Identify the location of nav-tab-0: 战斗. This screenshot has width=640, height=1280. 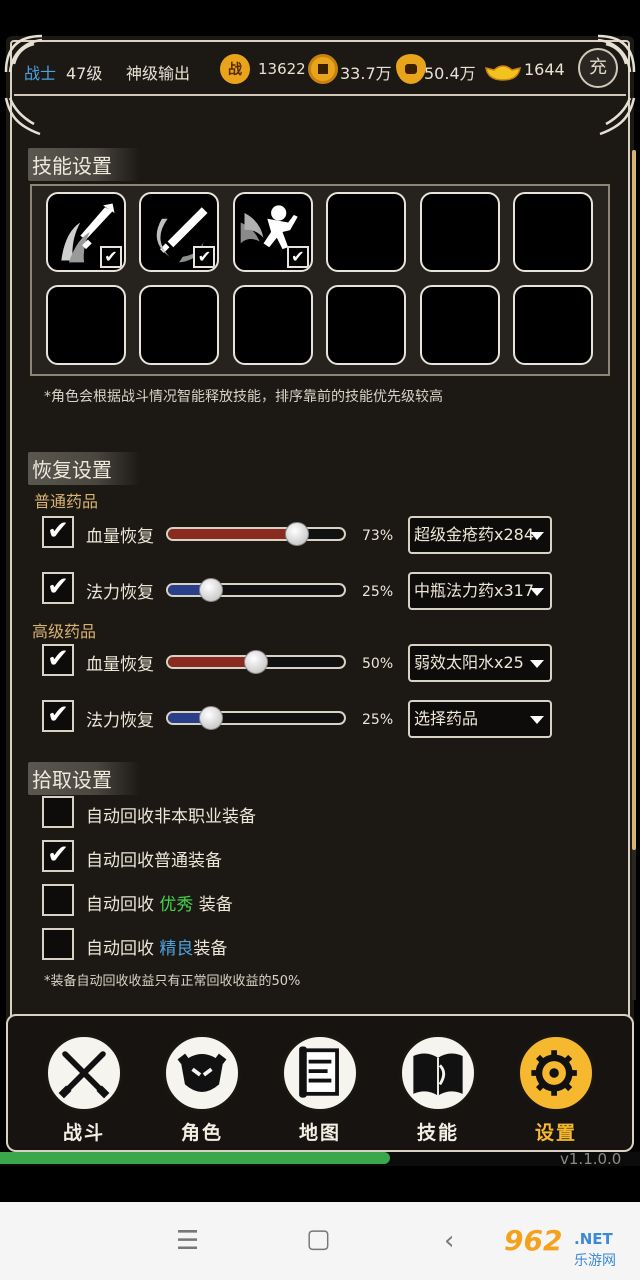
(84, 1089).